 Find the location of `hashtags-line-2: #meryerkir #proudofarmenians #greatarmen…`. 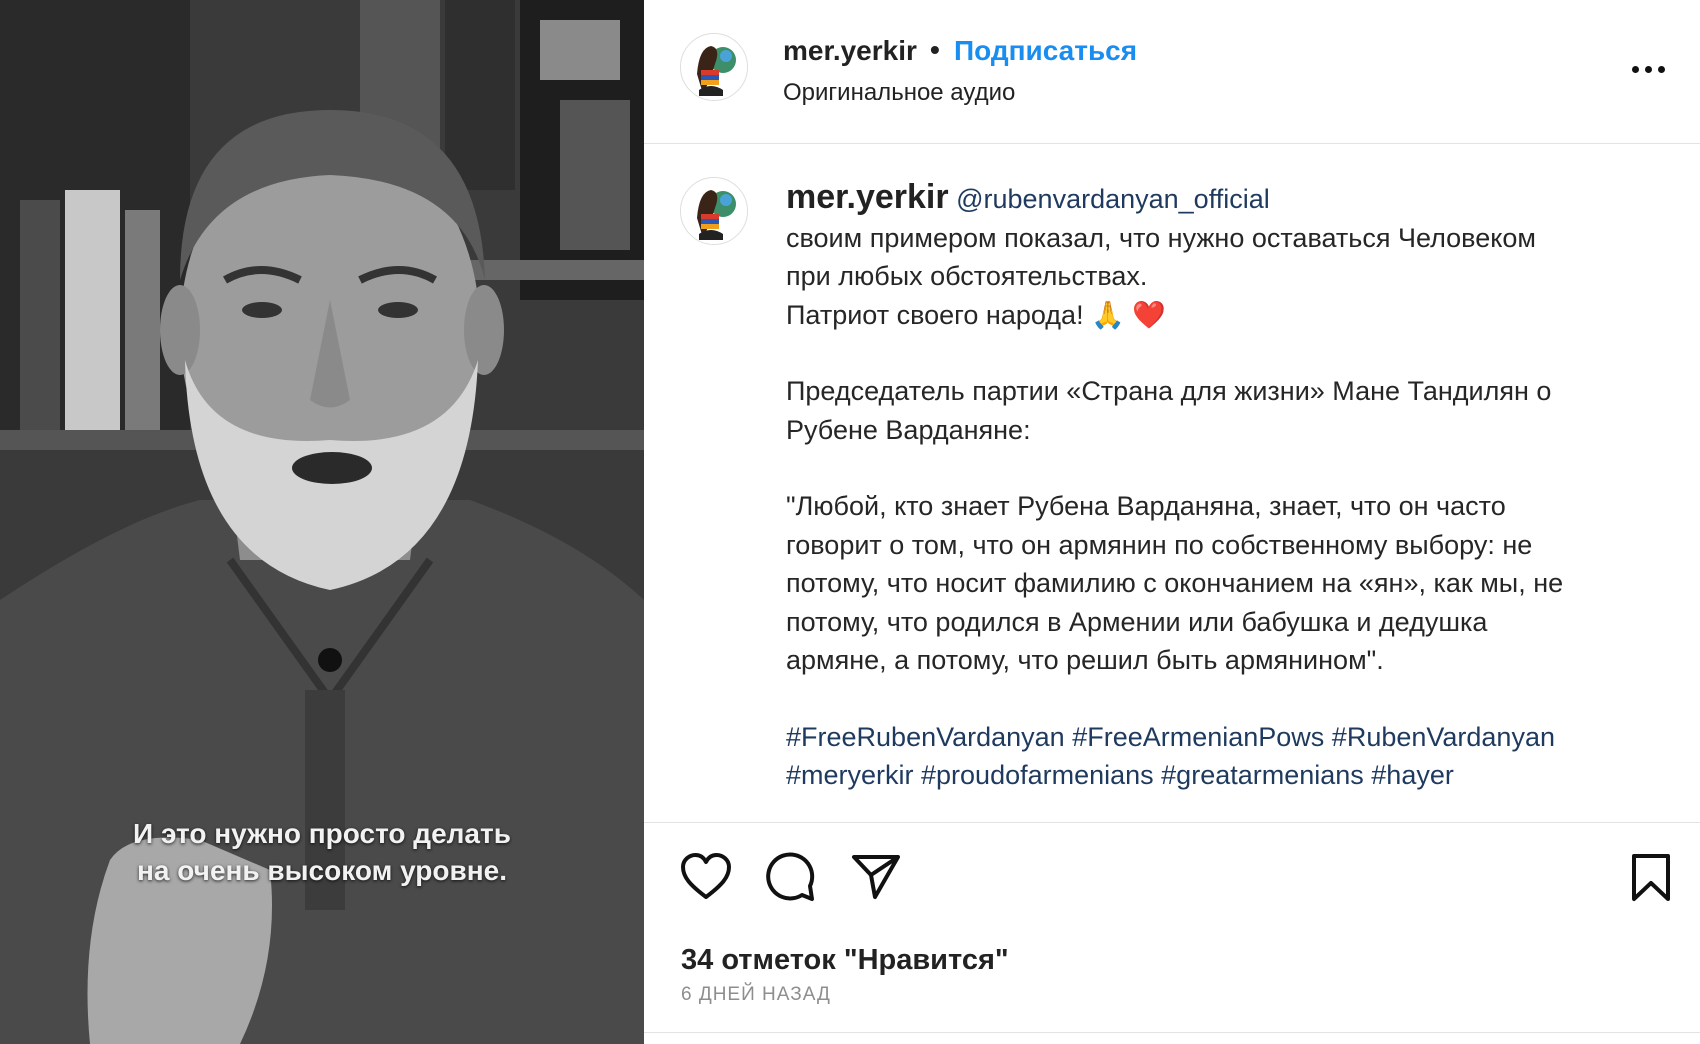

hashtags-line-2: #meryerkir #proudofarmenians #greatarmen… is located at coordinates (1226, 775).